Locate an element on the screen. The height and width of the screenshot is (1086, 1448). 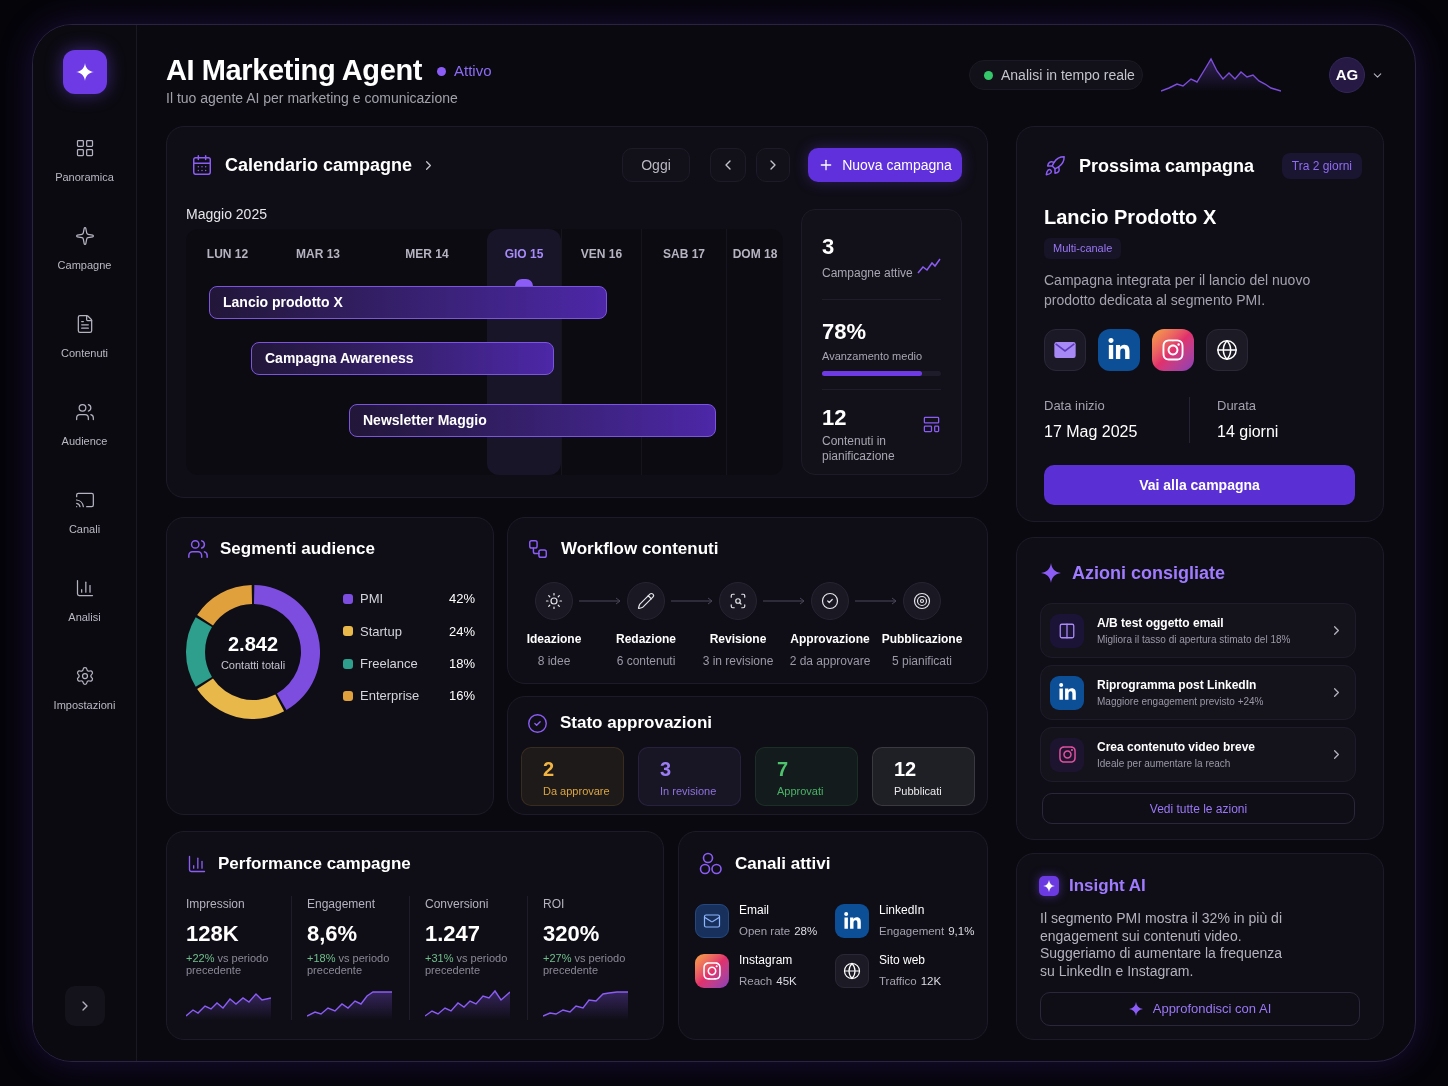
date-value: 17 Mag 2025 is located at coordinates (1091, 432).